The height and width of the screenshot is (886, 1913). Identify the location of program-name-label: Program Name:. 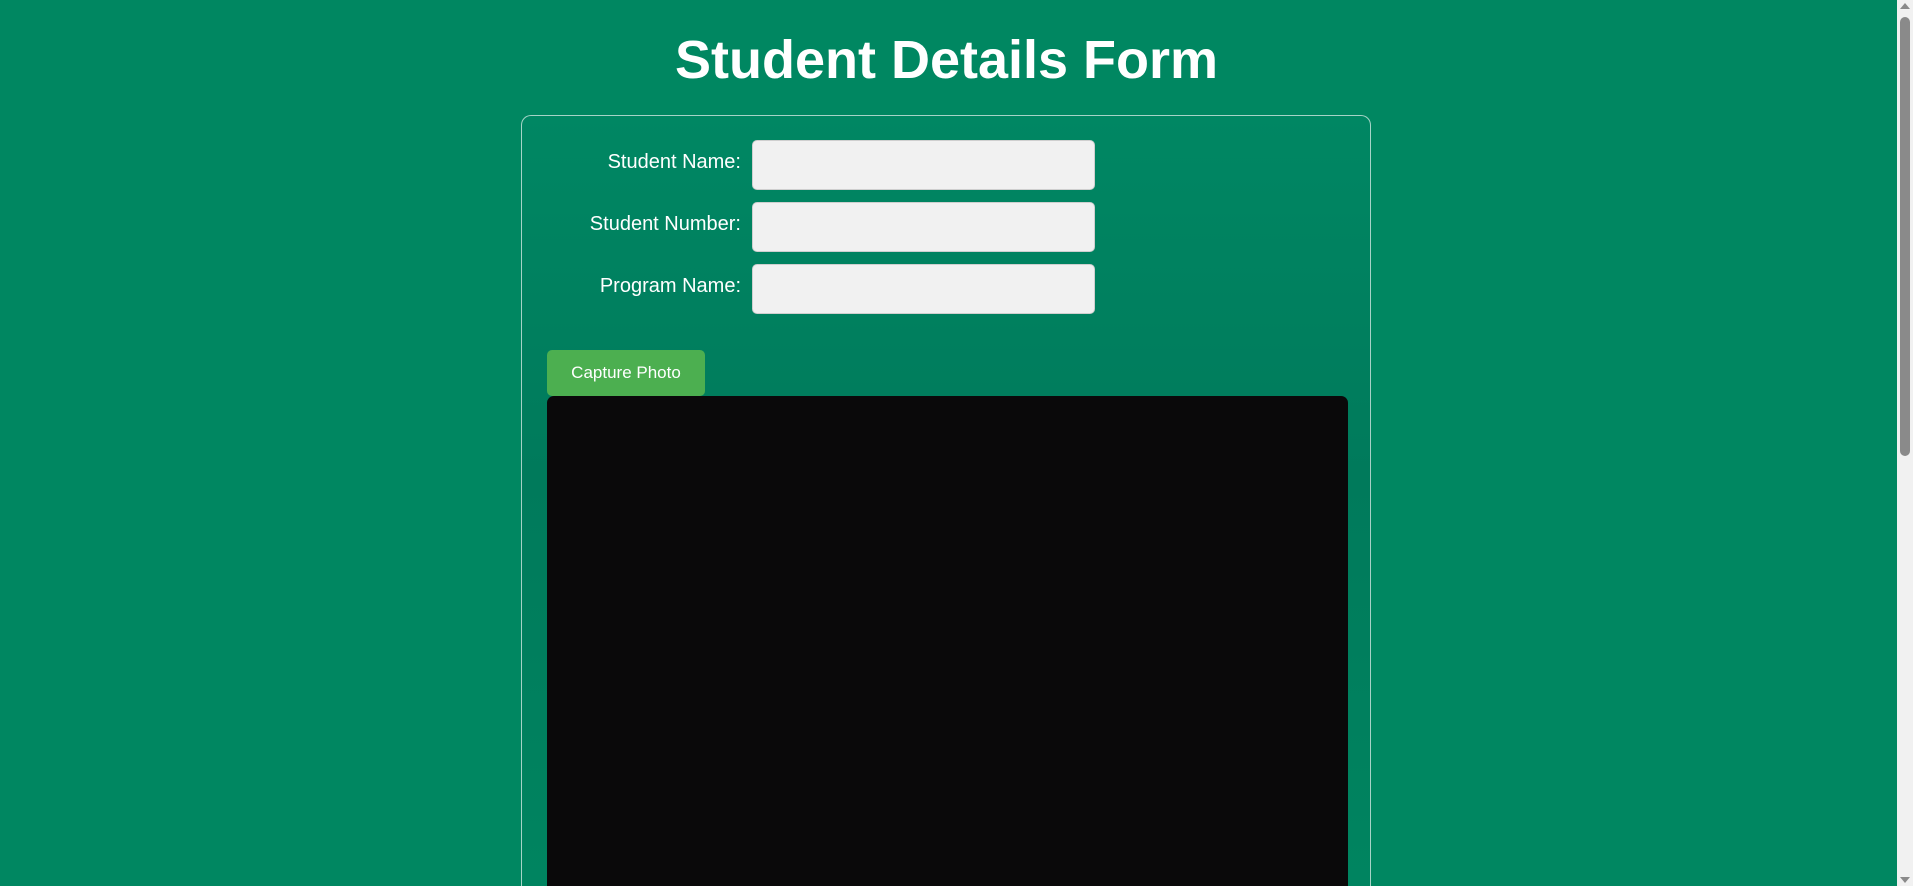
(670, 286).